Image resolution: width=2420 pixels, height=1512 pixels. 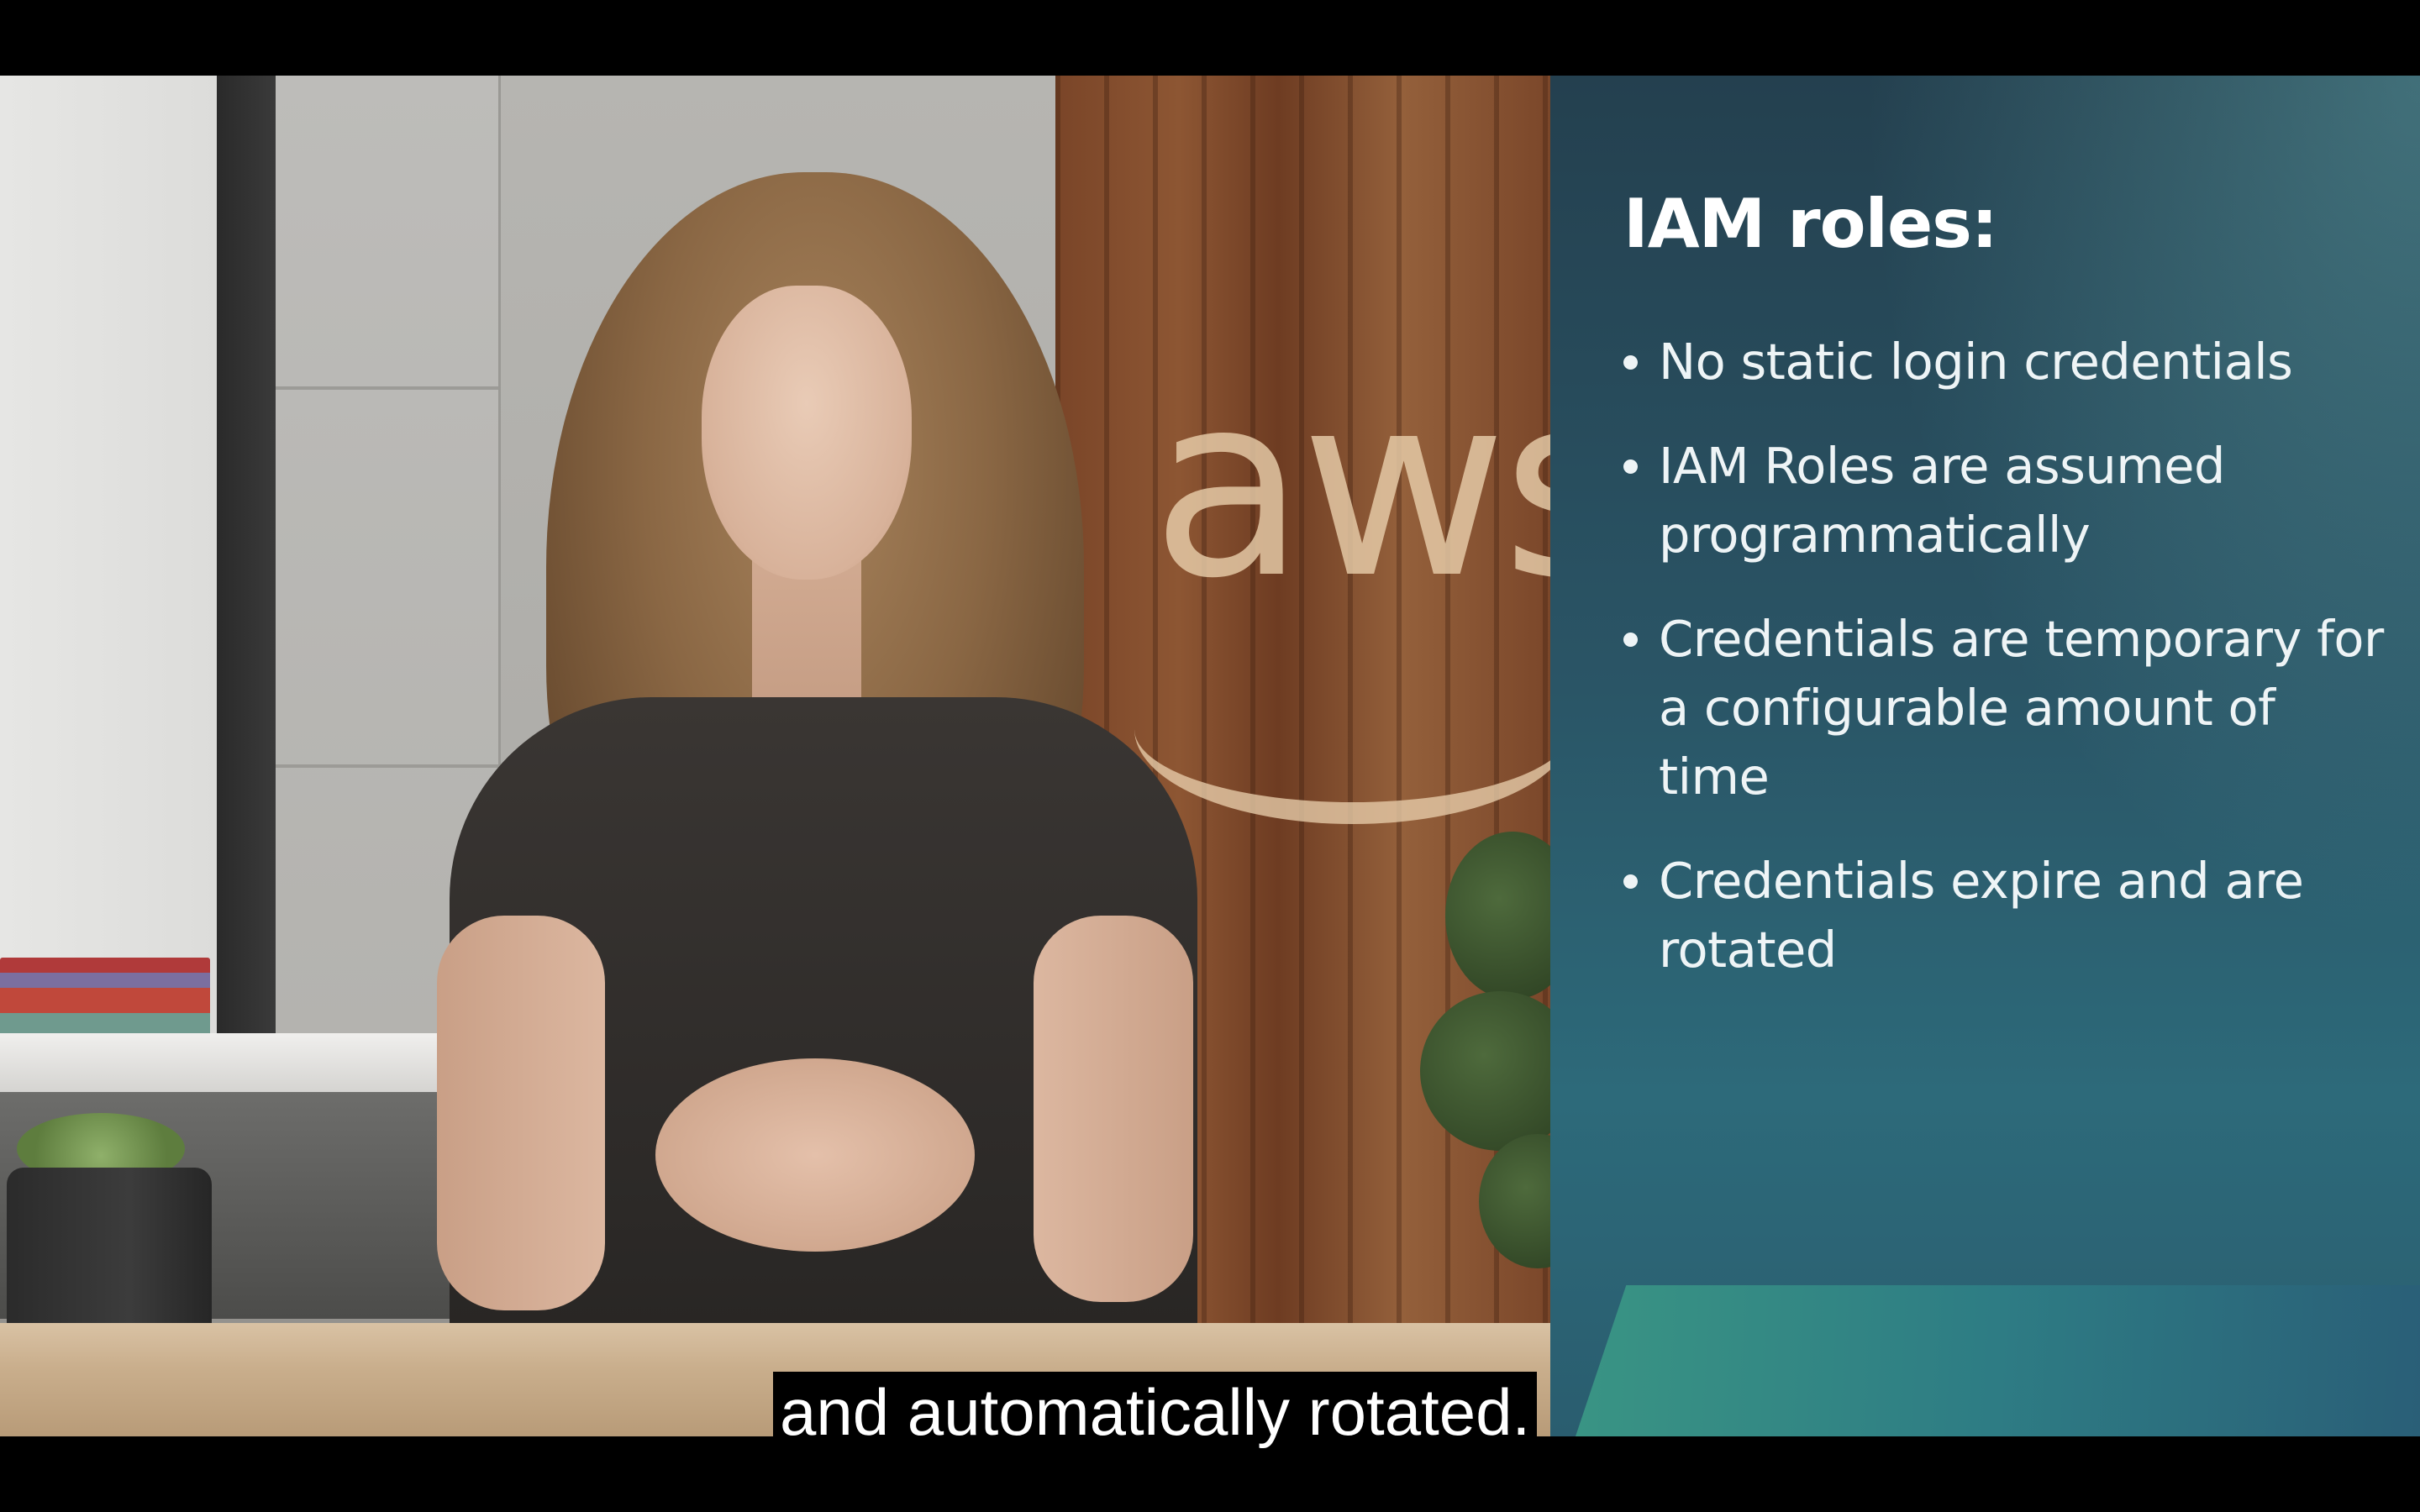 What do you see at coordinates (807, 433) in the screenshot?
I see `presenter-face` at bounding box center [807, 433].